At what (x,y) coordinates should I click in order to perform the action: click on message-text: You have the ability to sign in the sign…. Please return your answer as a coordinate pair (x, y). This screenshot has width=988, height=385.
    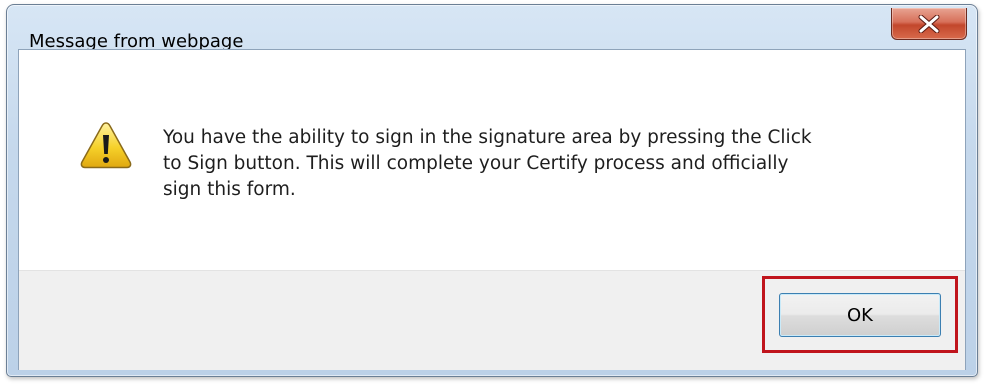
    Looking at the image, I should click on (487, 163).